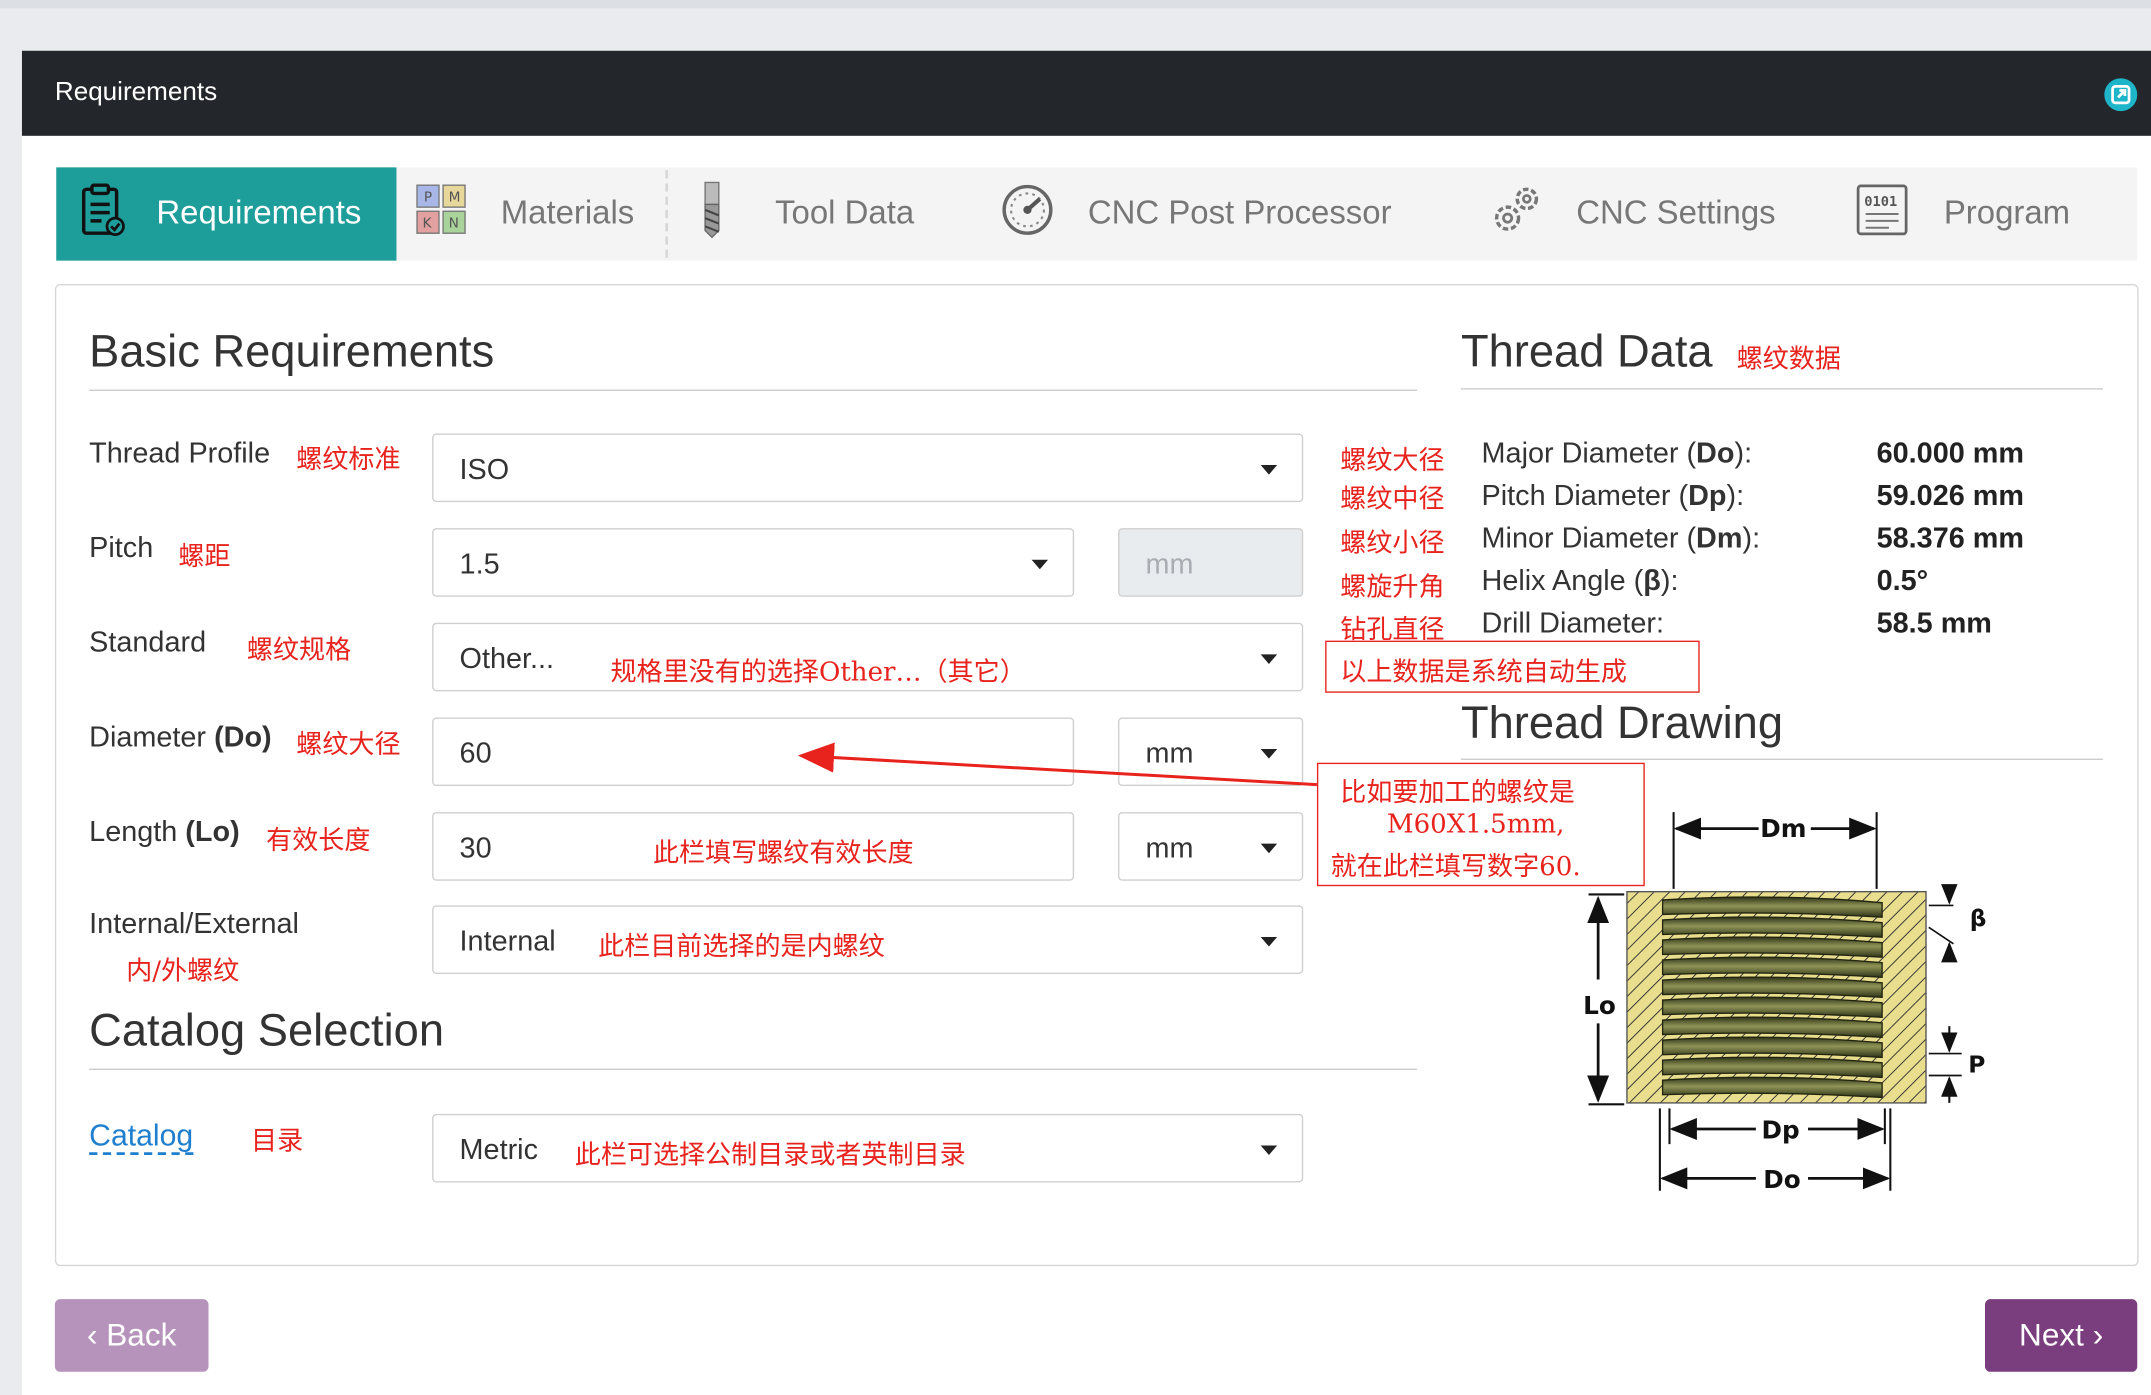 The width and height of the screenshot is (2151, 1395). Describe the element at coordinates (2061, 1335) in the screenshot. I see `next-button: Next ›` at that location.